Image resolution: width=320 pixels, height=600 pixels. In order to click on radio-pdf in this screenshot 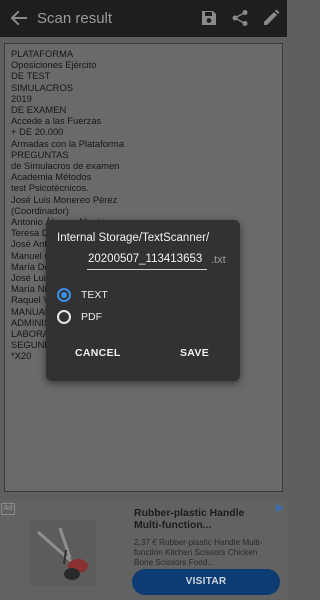, I will do `click(64, 317)`.